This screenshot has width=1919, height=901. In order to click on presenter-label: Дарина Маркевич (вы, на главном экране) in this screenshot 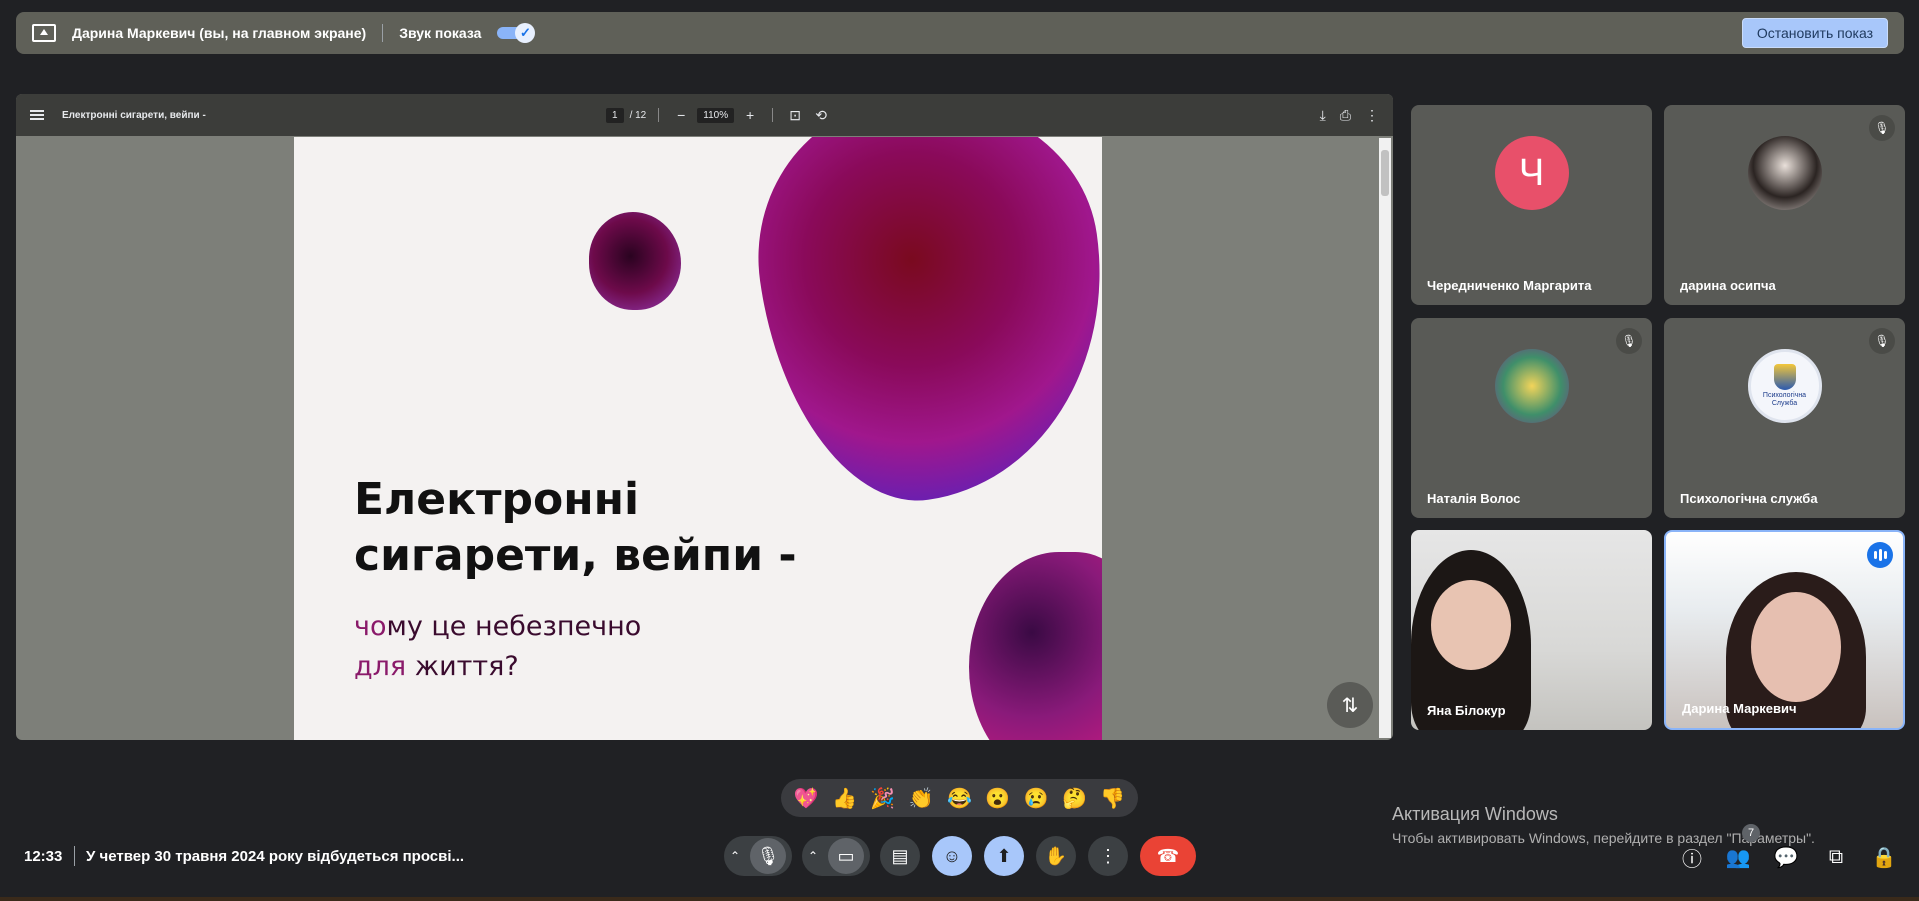, I will do `click(219, 33)`.